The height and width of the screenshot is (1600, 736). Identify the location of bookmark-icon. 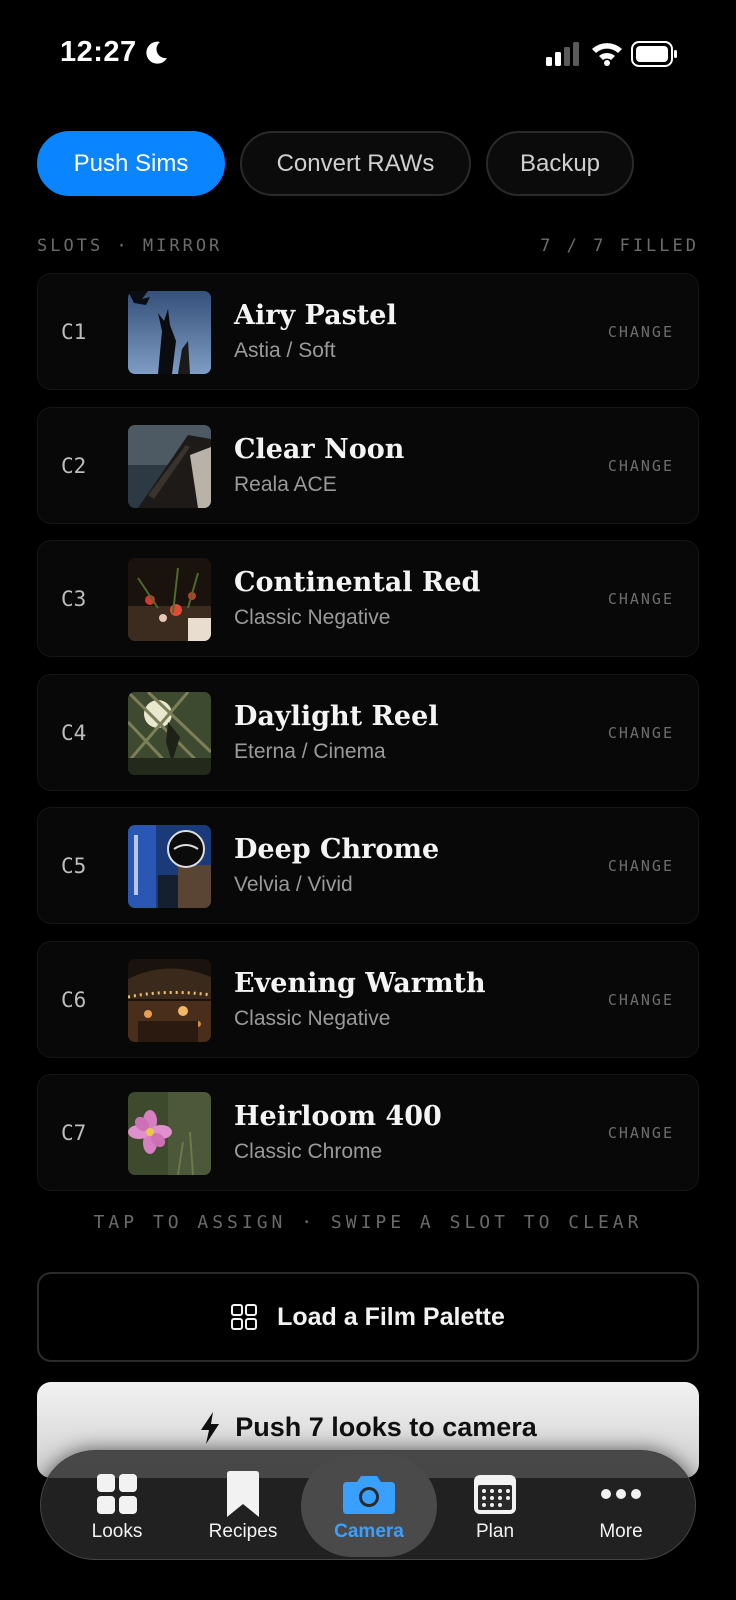
(243, 1494).